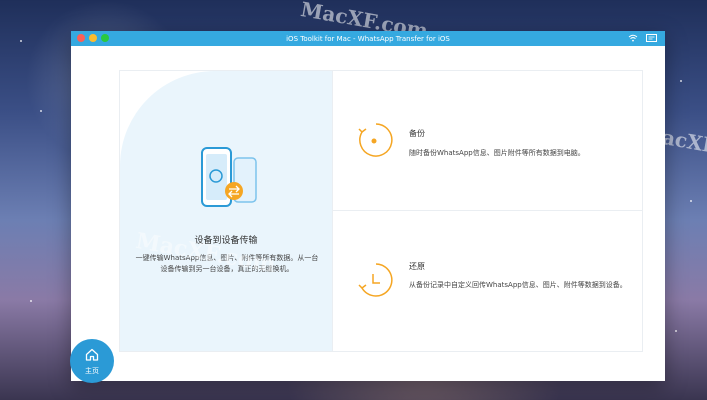  Describe the element at coordinates (105, 38) in the screenshot. I see `zoom-button` at that location.